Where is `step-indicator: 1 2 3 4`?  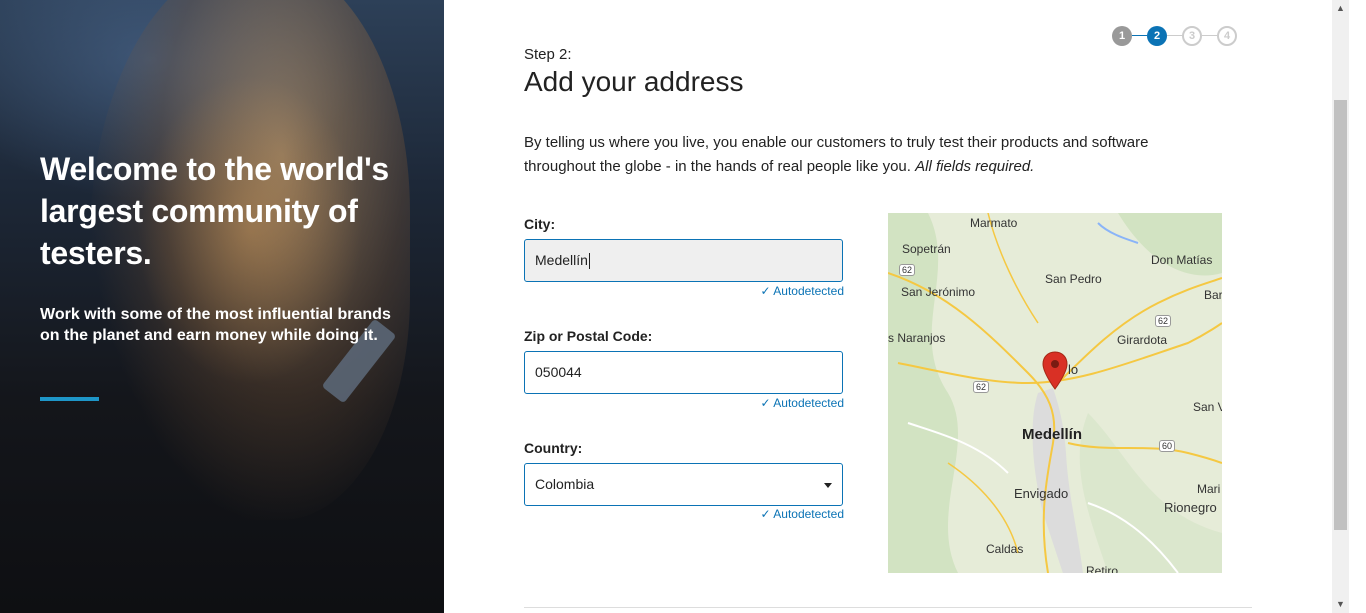
step-indicator: 1 2 3 4 is located at coordinates (1175, 36).